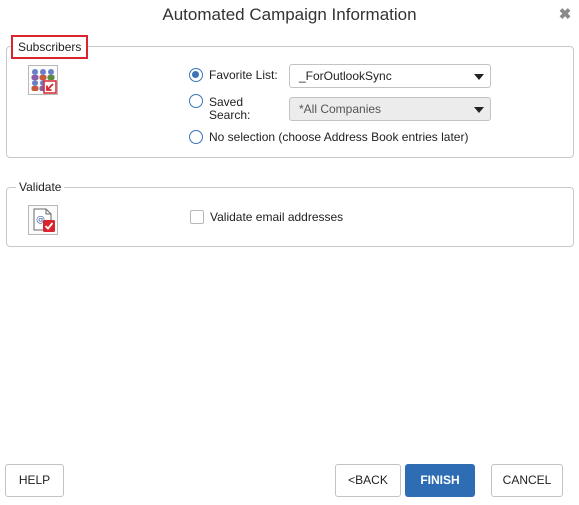  I want to click on validate-email-checkbox, so click(197, 217).